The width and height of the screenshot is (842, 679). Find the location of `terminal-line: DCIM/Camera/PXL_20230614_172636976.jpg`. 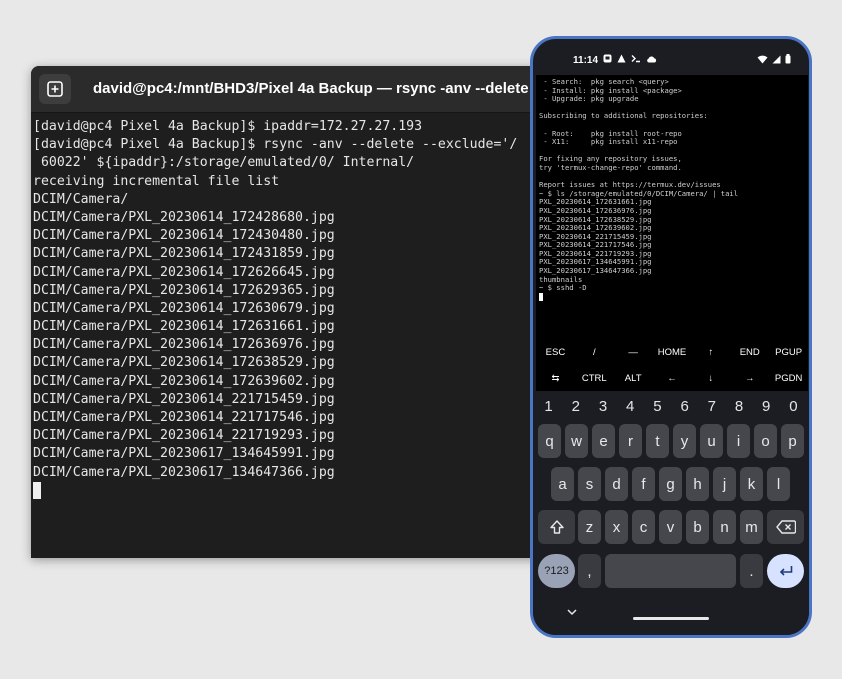

terminal-line: DCIM/Camera/PXL_20230614_172636976.jpg is located at coordinates (184, 345).